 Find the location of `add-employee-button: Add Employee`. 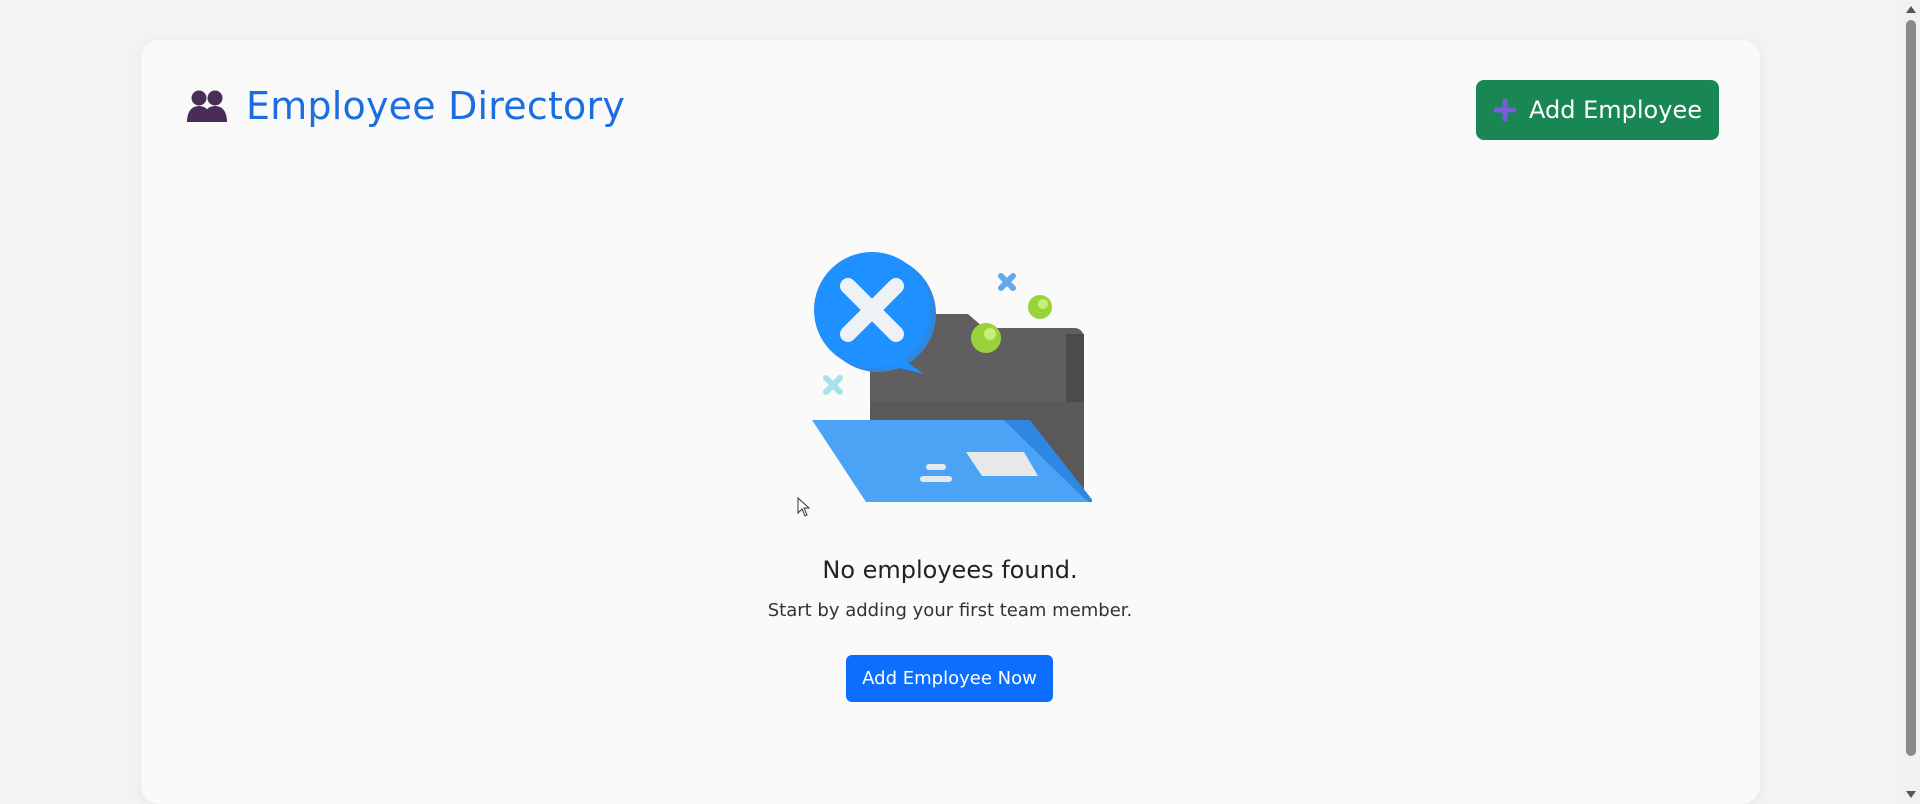

add-employee-button: Add Employee is located at coordinates (1597, 110).